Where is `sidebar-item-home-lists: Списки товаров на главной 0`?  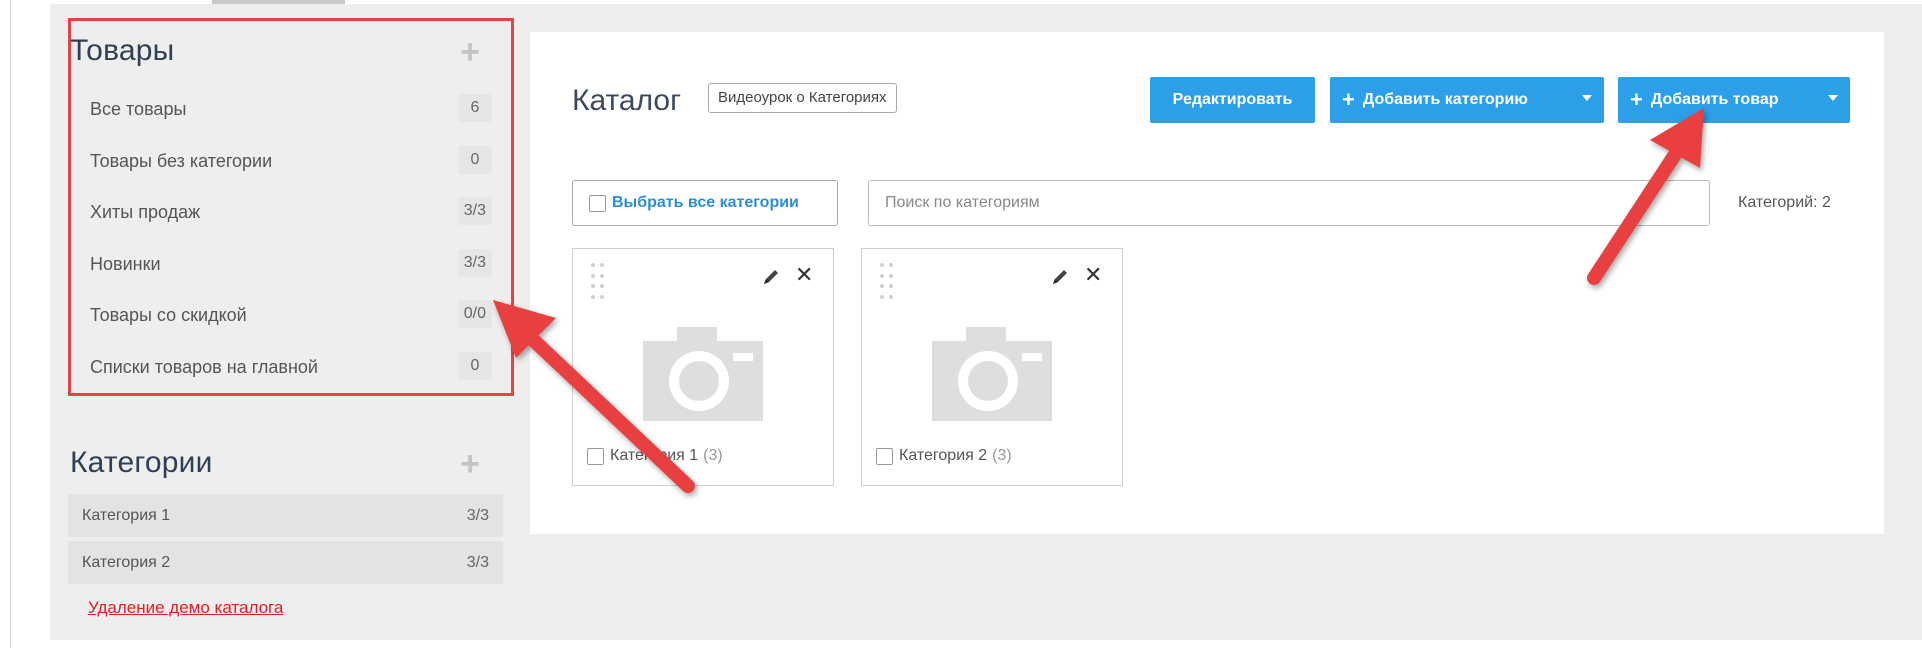
sidebar-item-home-lists: Списки товаров на главной 0 is located at coordinates (281, 368).